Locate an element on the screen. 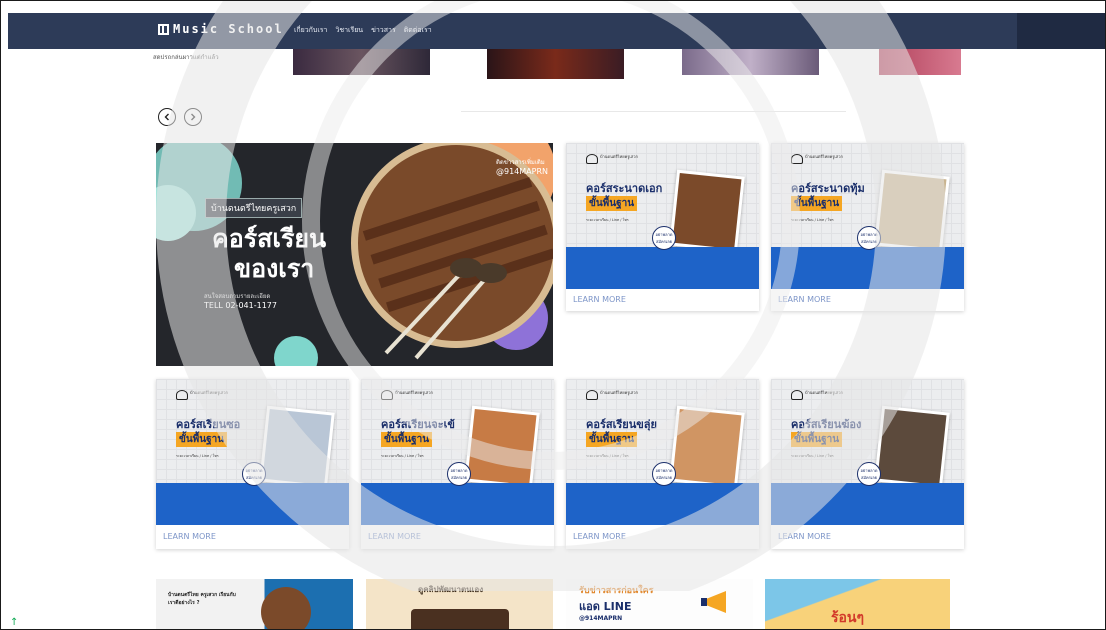  scroll-to-top-icon: ↑ is located at coordinates (14, 622).